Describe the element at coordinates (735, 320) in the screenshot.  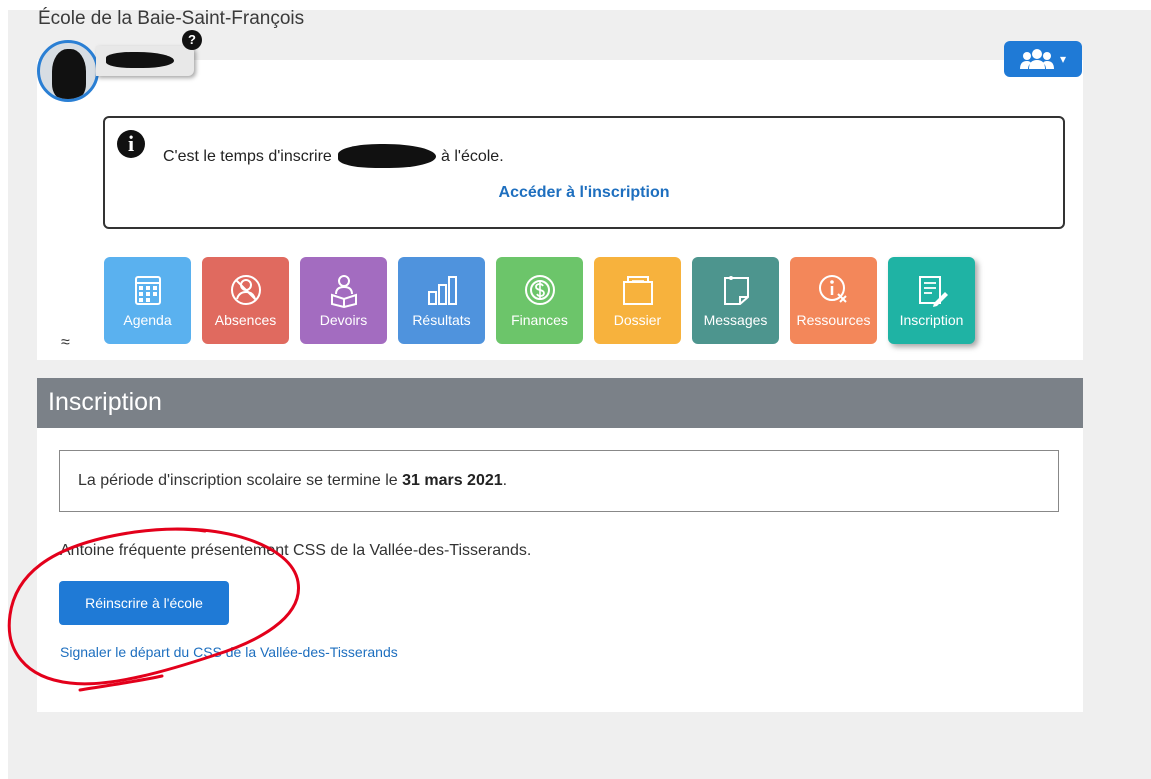
I see `tile-label: Messages` at that location.